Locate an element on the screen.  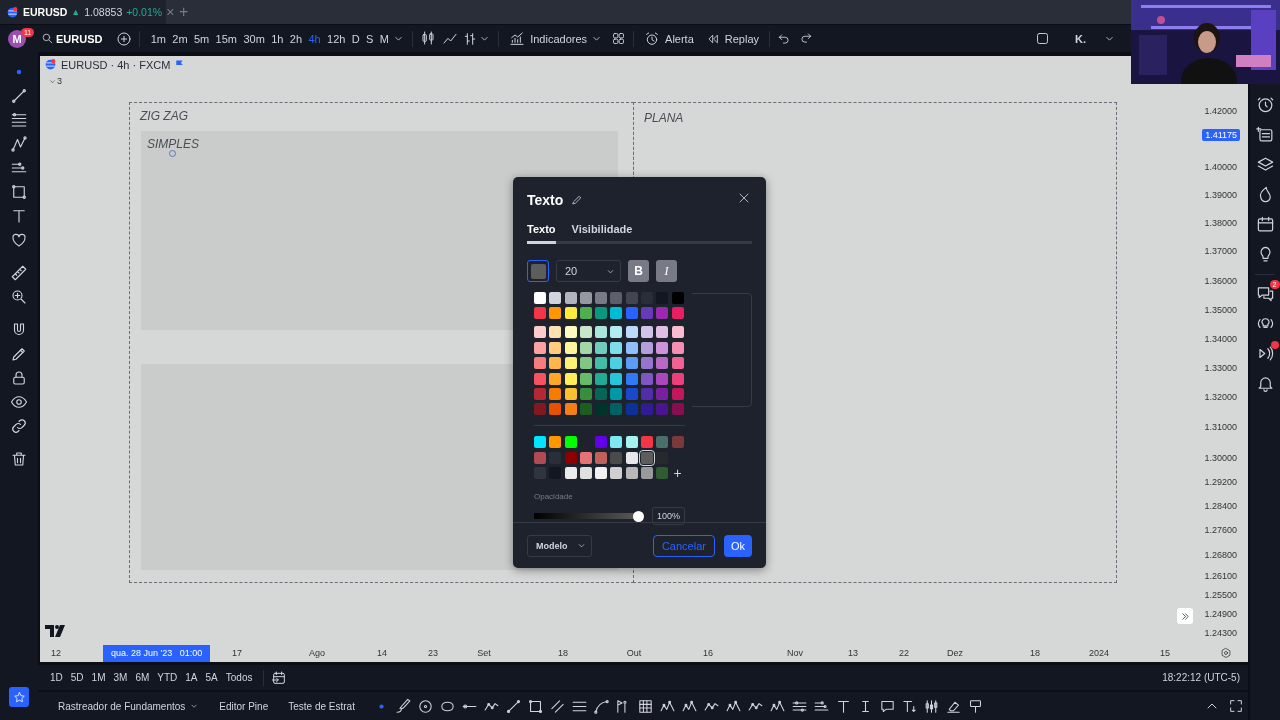
time-label: 22 is located at coordinates (904, 653).